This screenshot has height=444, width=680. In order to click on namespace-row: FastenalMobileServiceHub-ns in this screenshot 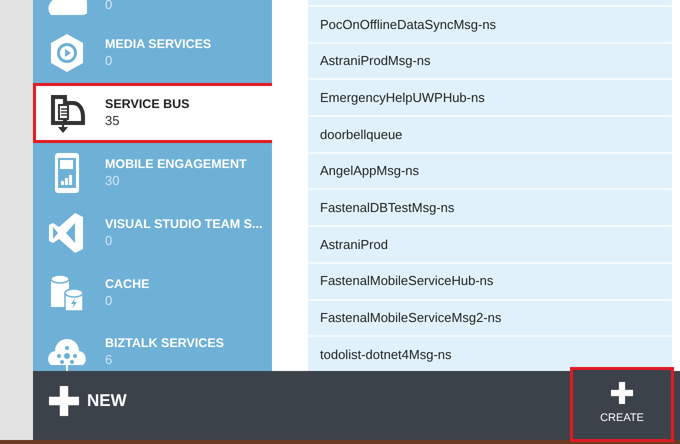, I will do `click(490, 282)`.